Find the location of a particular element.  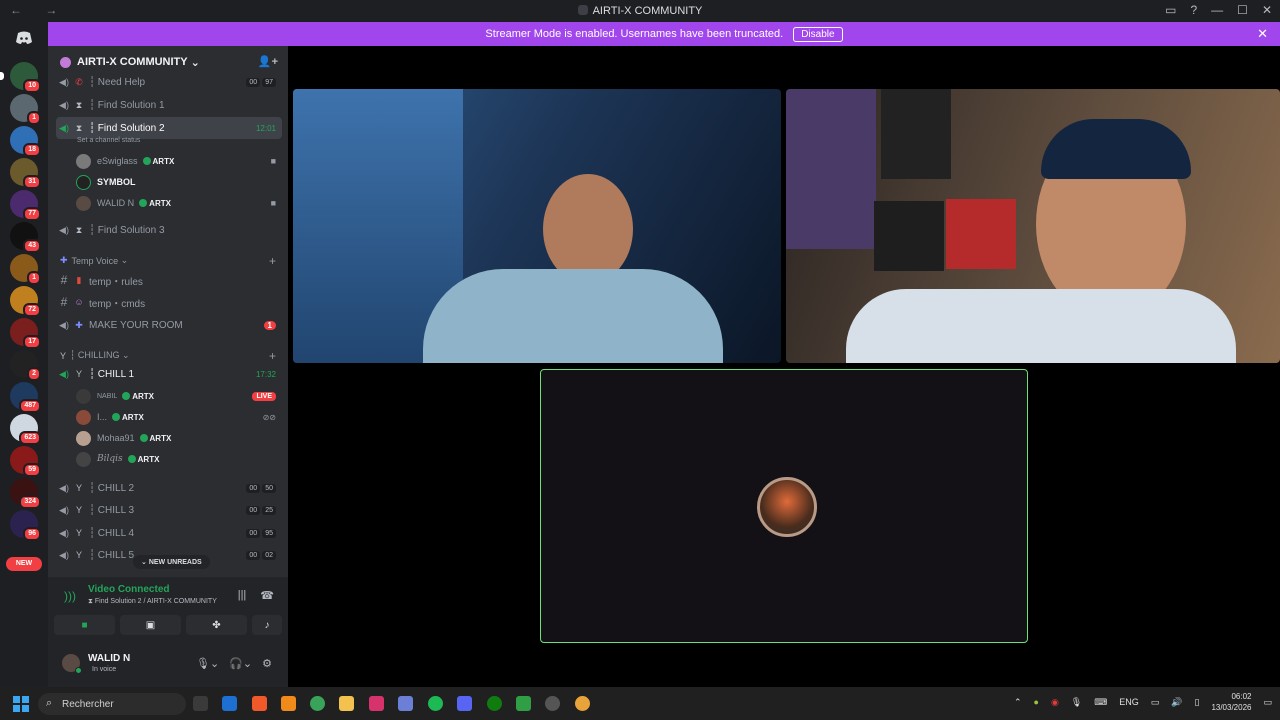

chrome-icon is located at coordinates (317, 703).